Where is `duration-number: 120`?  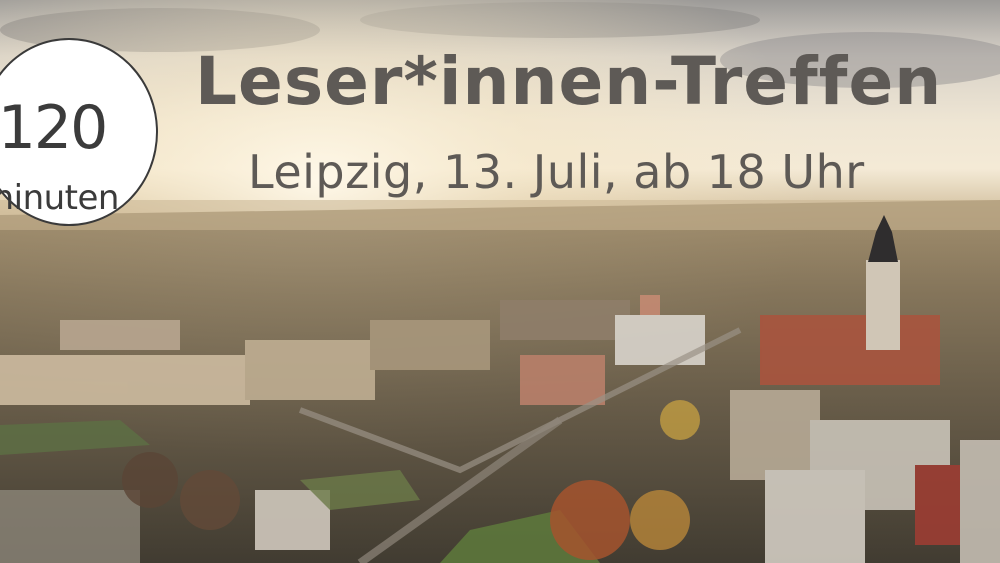
duration-number: 120 is located at coordinates (54, 128).